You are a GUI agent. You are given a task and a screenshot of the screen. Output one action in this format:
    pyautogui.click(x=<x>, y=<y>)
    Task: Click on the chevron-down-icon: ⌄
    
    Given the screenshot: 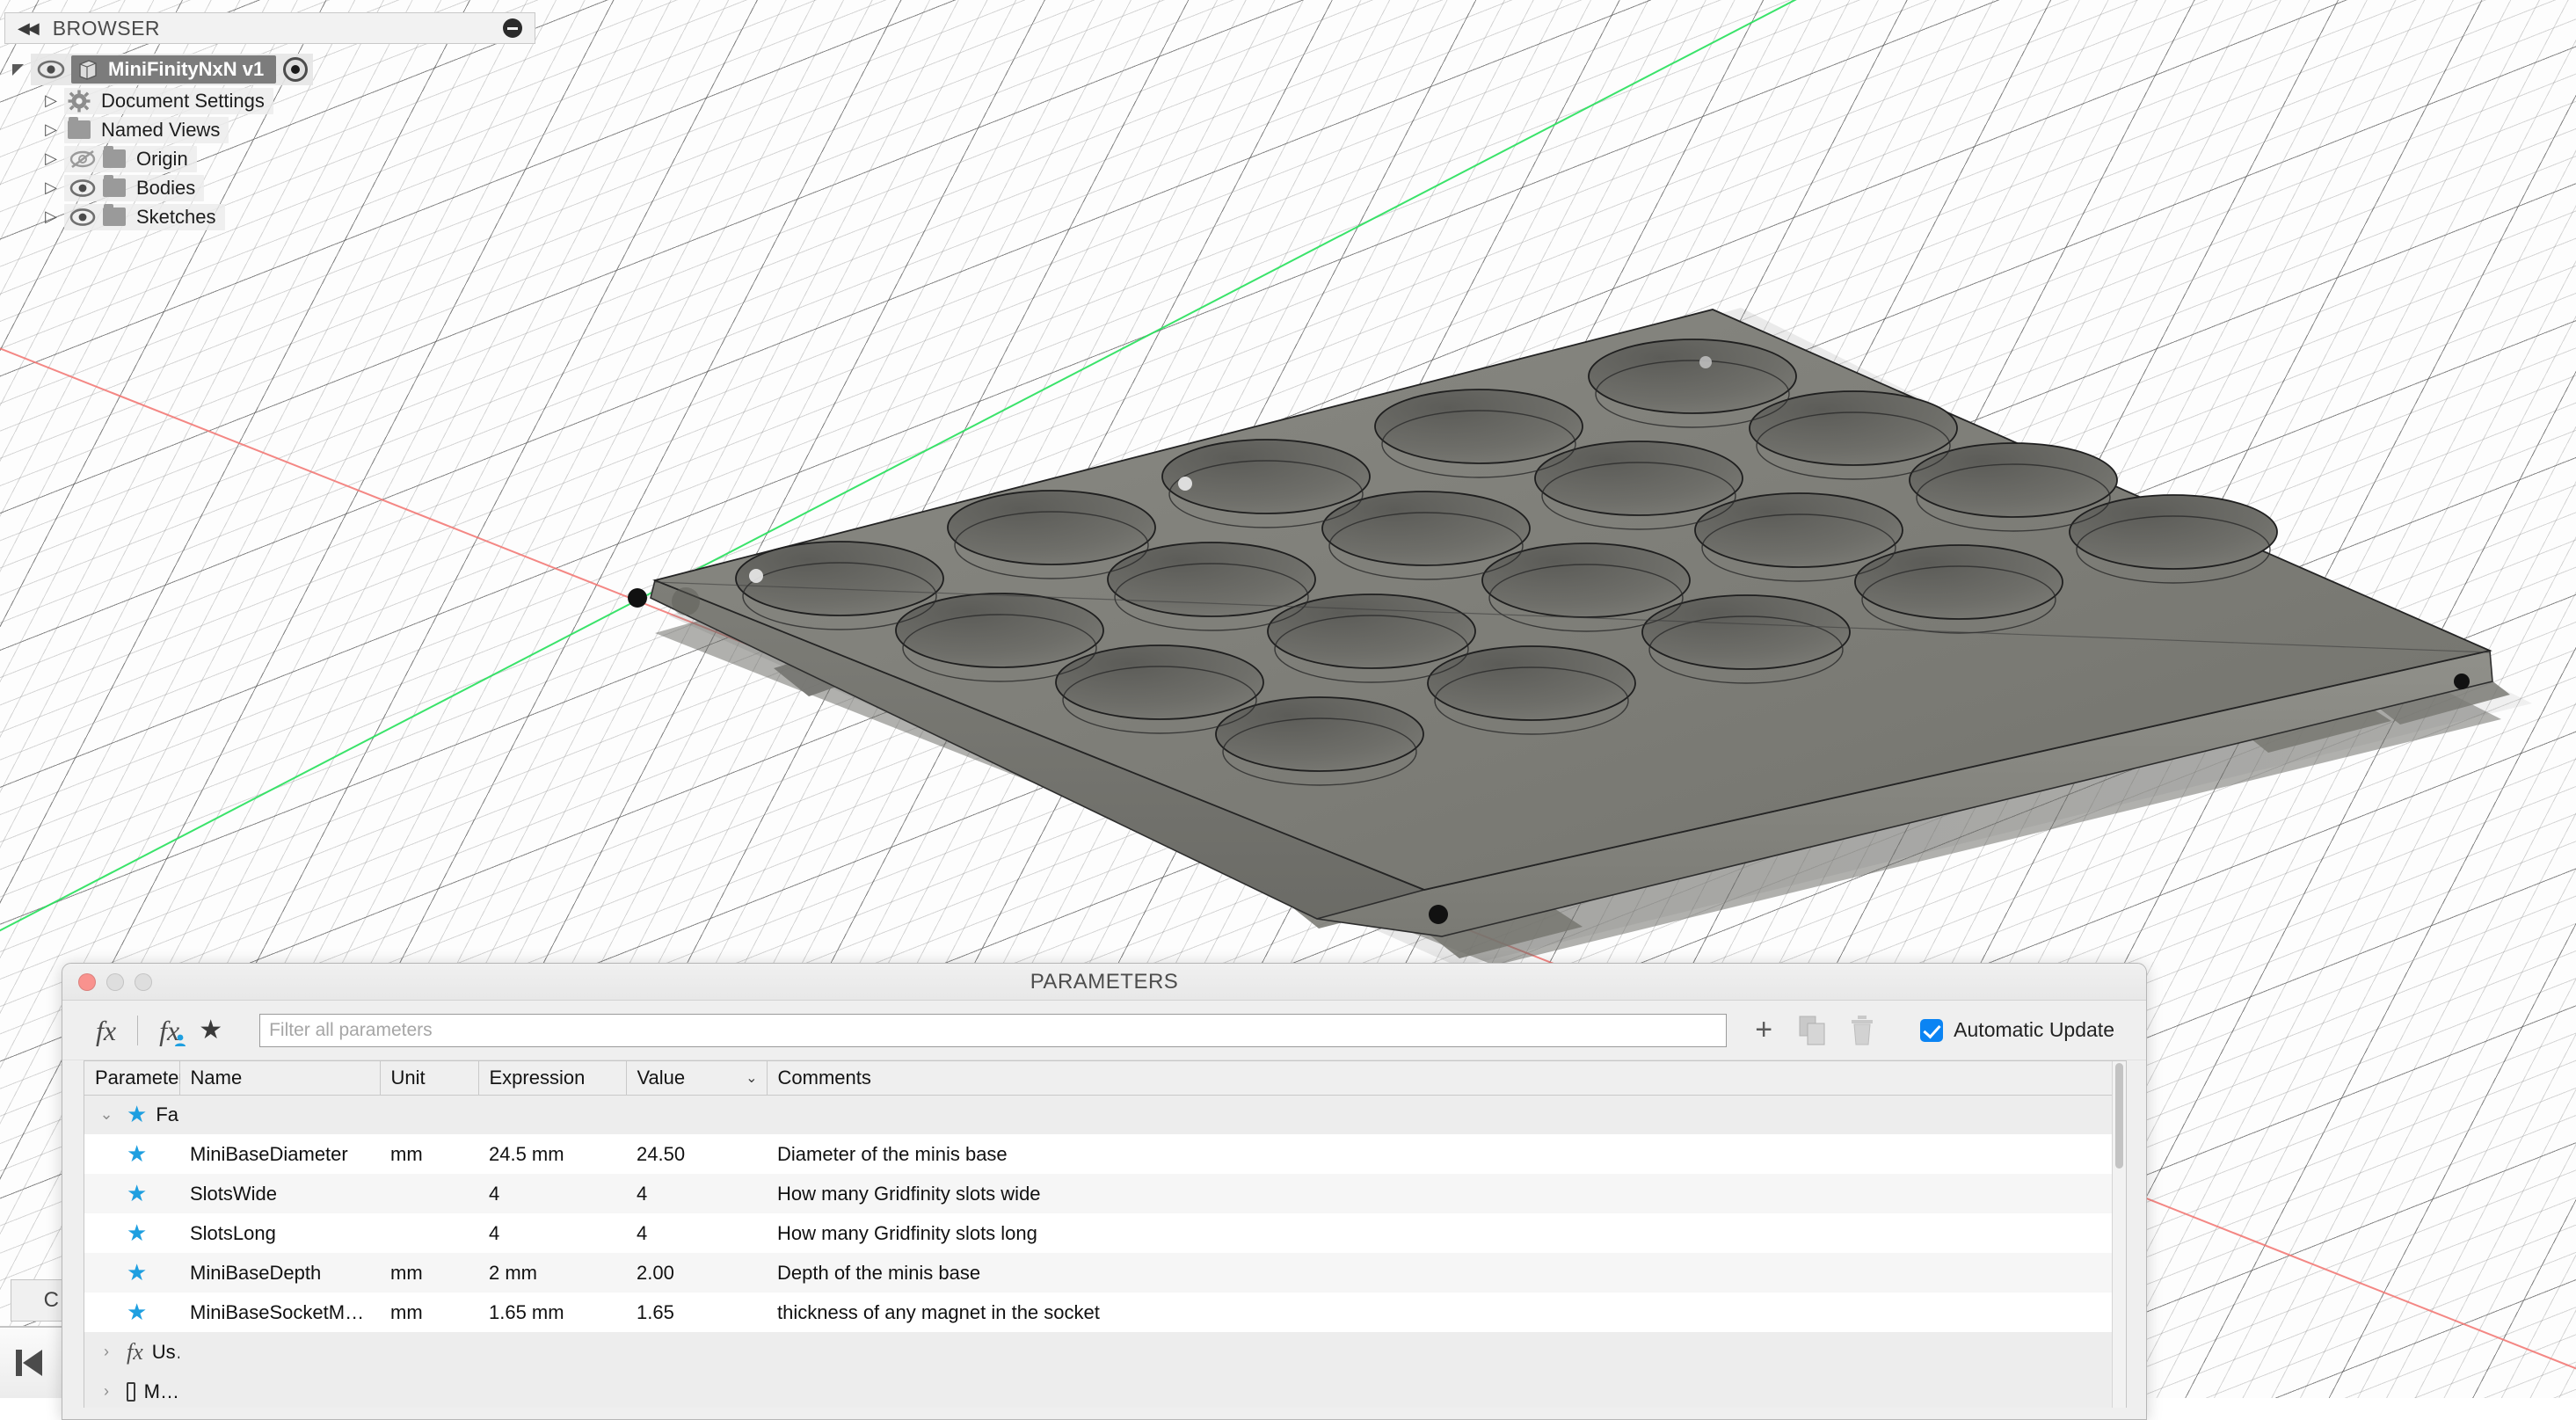 What is the action you would take?
    pyautogui.click(x=751, y=1078)
    